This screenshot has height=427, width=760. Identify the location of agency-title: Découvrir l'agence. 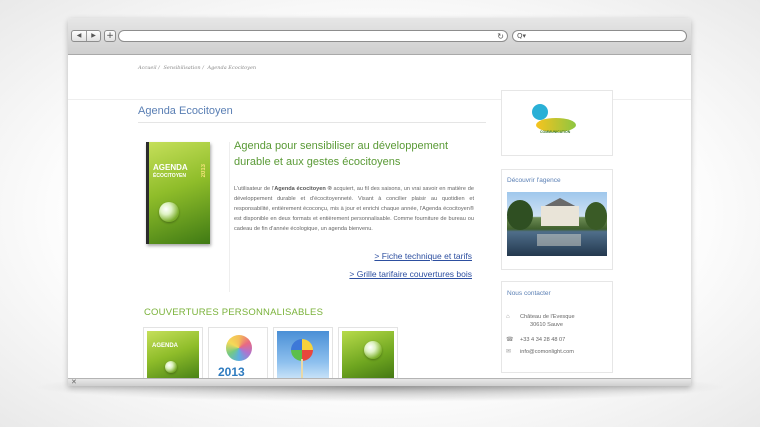
(534, 180).